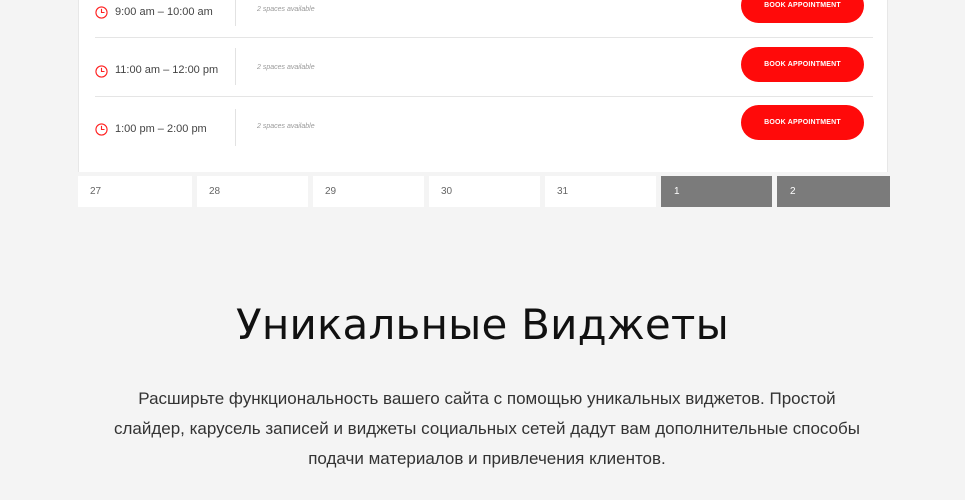 The width and height of the screenshot is (965, 500). I want to click on slot-time: 11:00 am – 12:00 pm, so click(167, 70).